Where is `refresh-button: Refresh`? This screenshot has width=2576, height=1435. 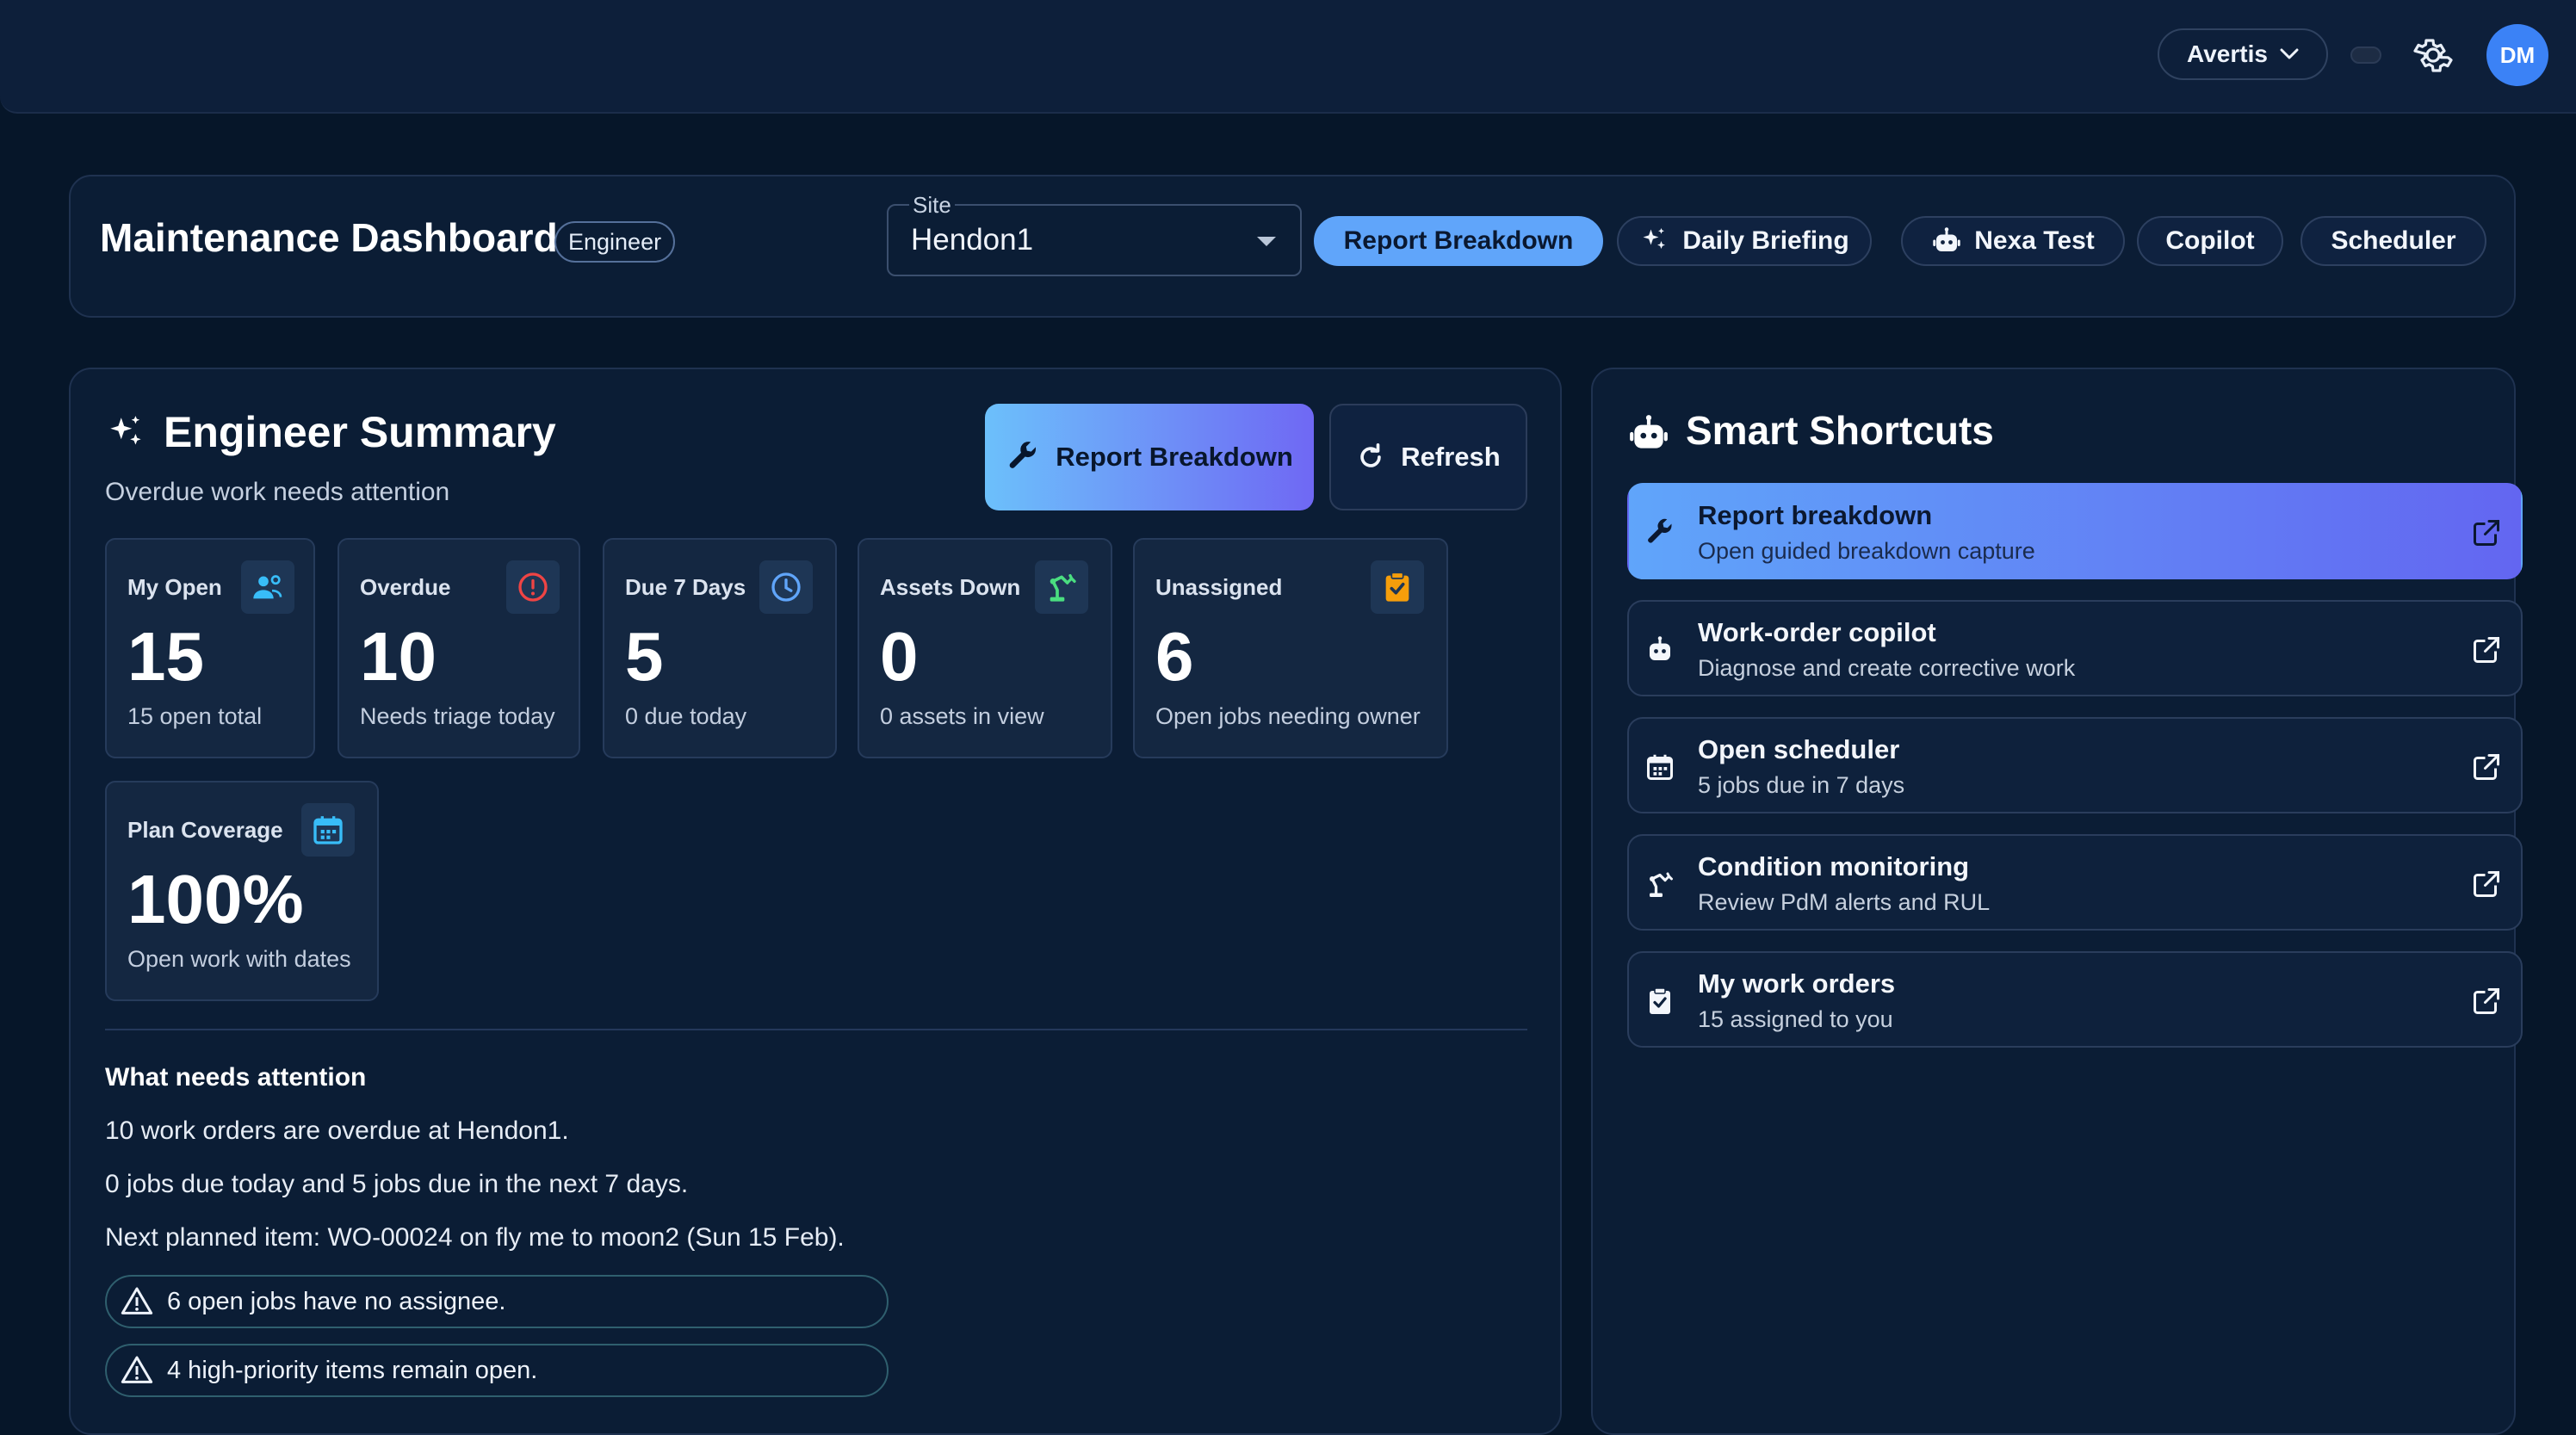
refresh-button: Refresh is located at coordinates (1428, 457).